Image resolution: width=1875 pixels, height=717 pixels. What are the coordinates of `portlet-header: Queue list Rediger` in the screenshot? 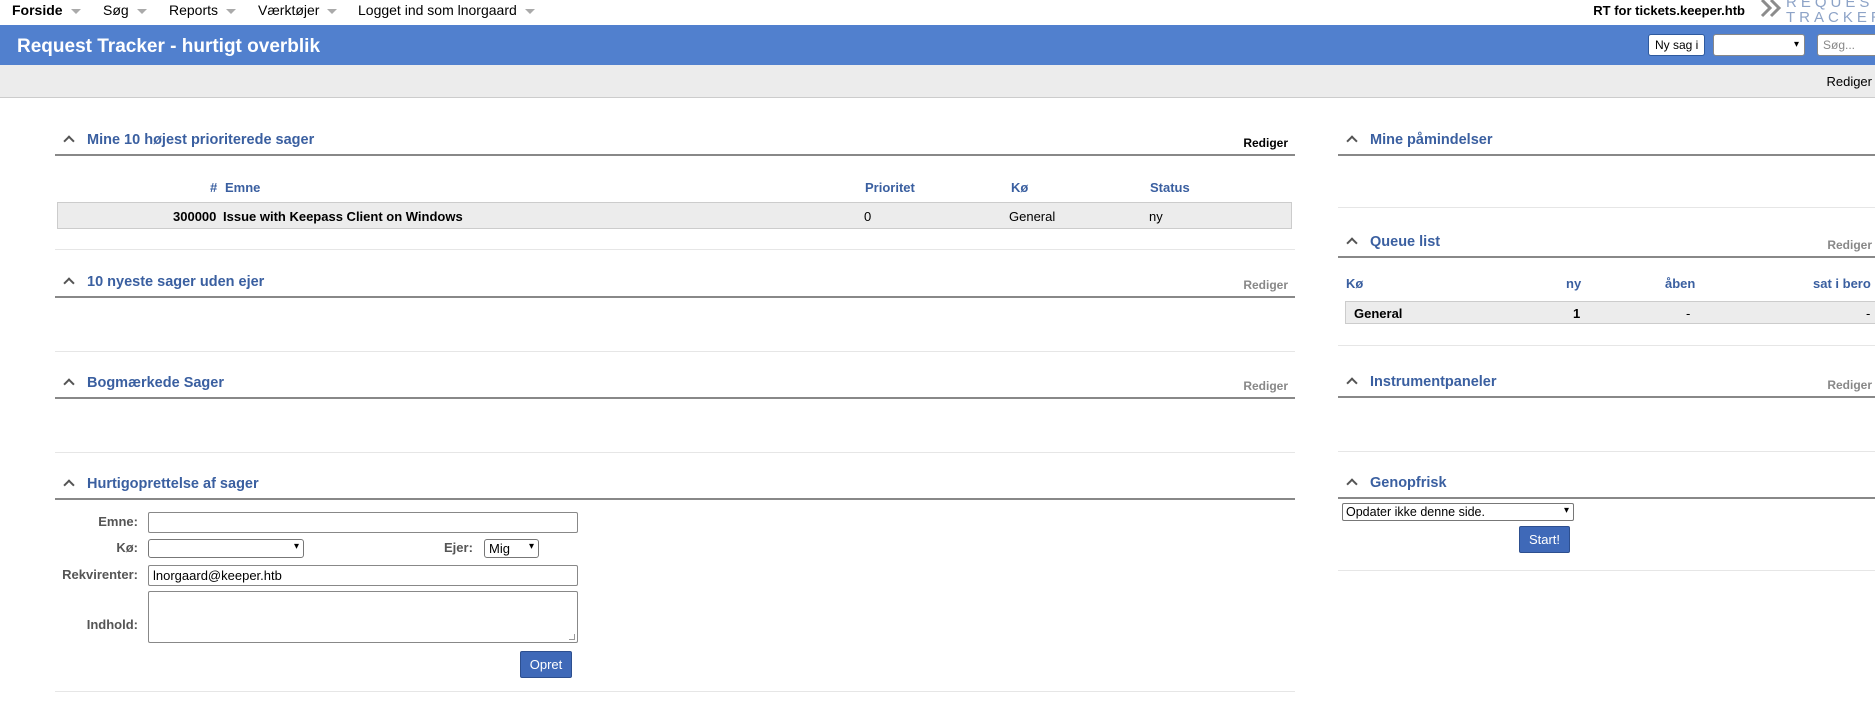 It's located at (1606, 245).